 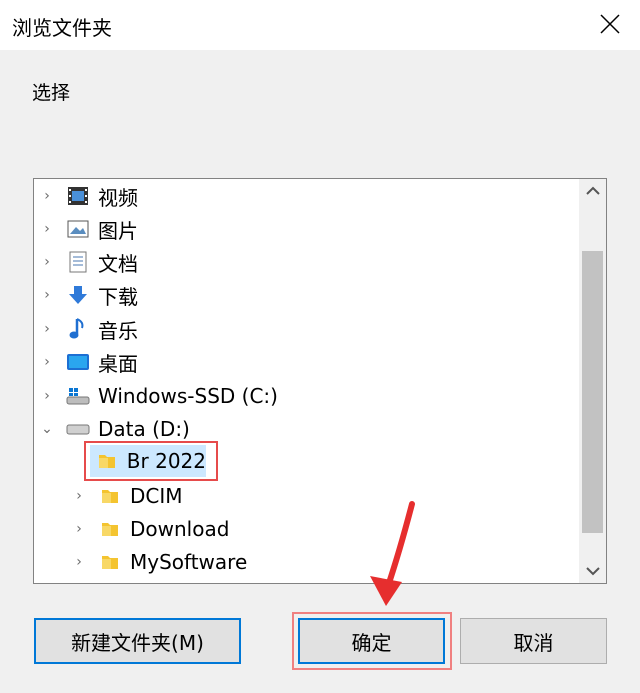 I want to click on close-icon, so click(x=610, y=24).